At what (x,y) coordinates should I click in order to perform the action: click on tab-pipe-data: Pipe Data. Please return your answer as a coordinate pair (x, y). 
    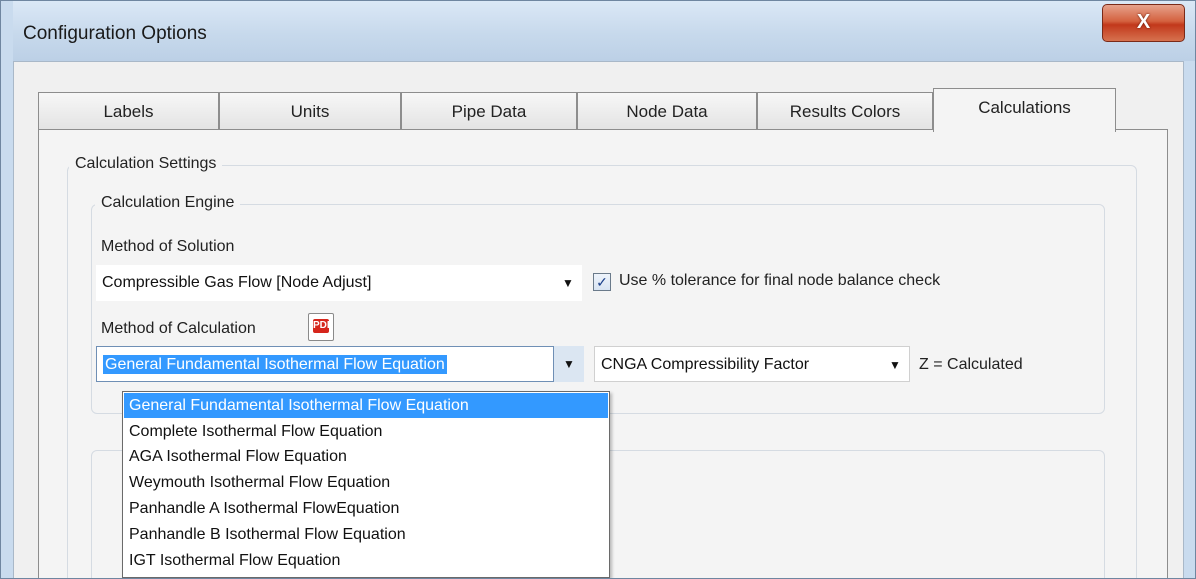
    Looking at the image, I should click on (489, 111).